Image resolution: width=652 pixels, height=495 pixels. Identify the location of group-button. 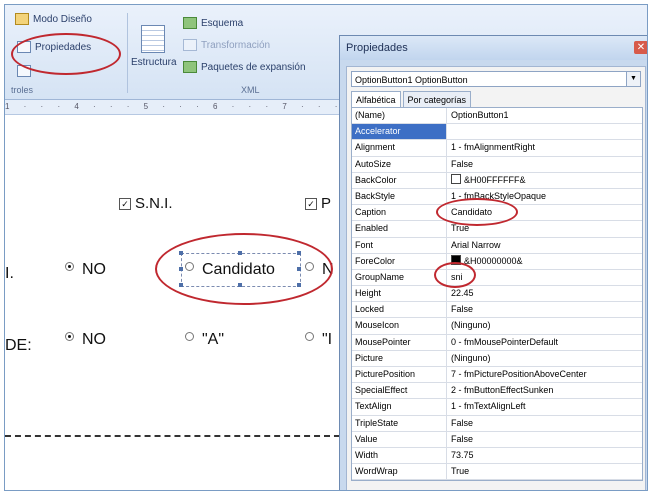
(24, 71).